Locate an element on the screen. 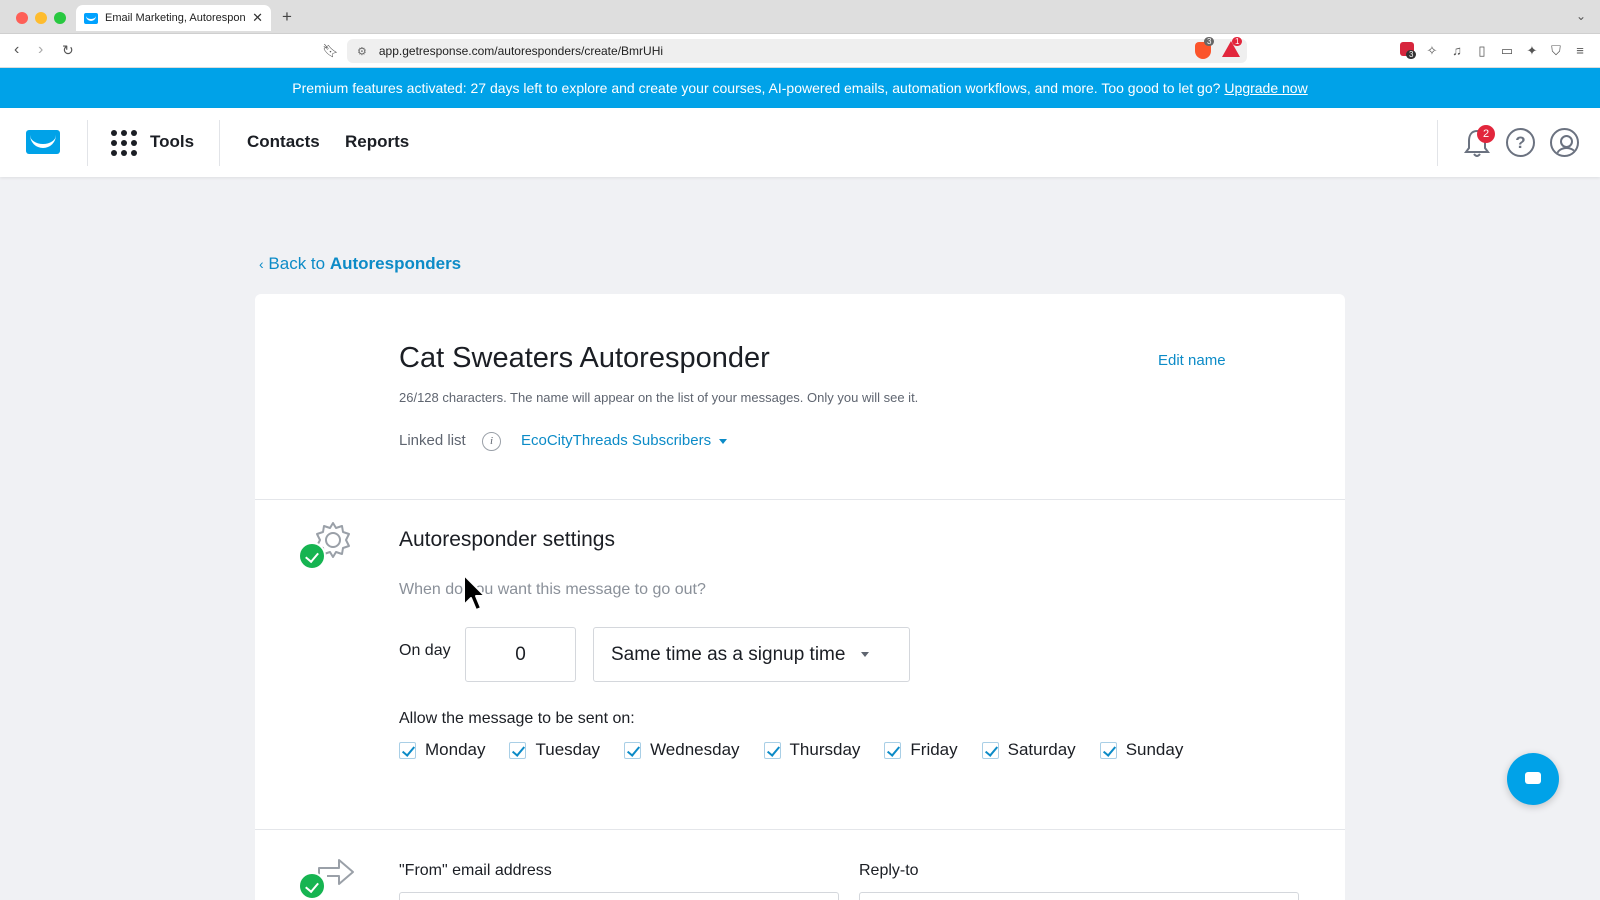 The width and height of the screenshot is (1600, 900). day-label: Friday is located at coordinates (934, 749).